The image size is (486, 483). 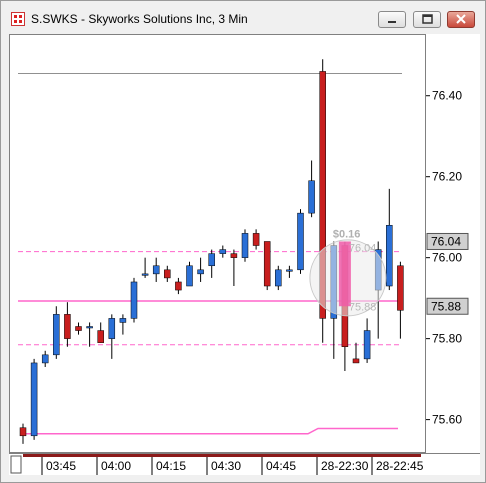 I want to click on x-tick-label: 04:30, so click(x=226, y=466).